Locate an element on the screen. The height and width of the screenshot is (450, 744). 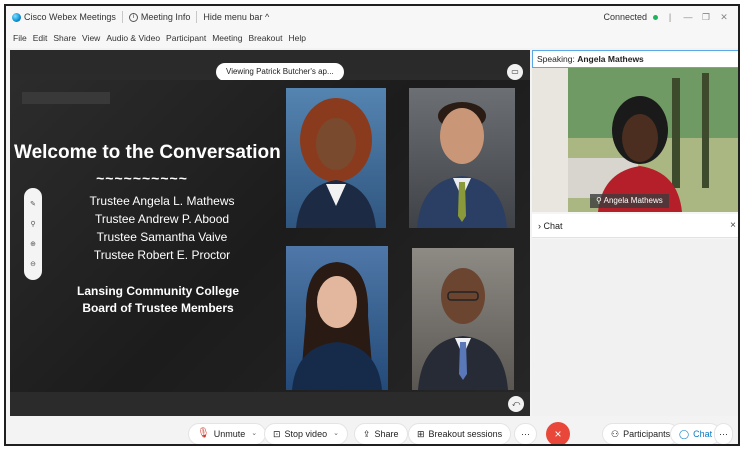
speaker-name: Angela Mathews is located at coordinates (610, 59).